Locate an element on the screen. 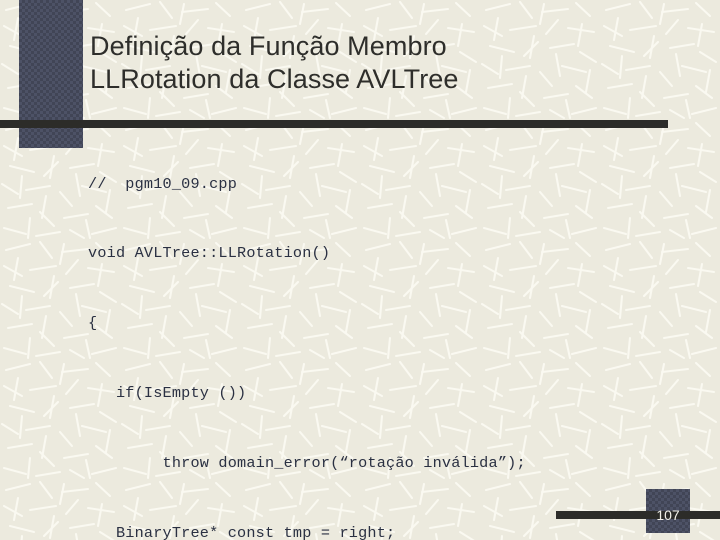  code-line: // pgm10_09.cpp is located at coordinates (163, 183).